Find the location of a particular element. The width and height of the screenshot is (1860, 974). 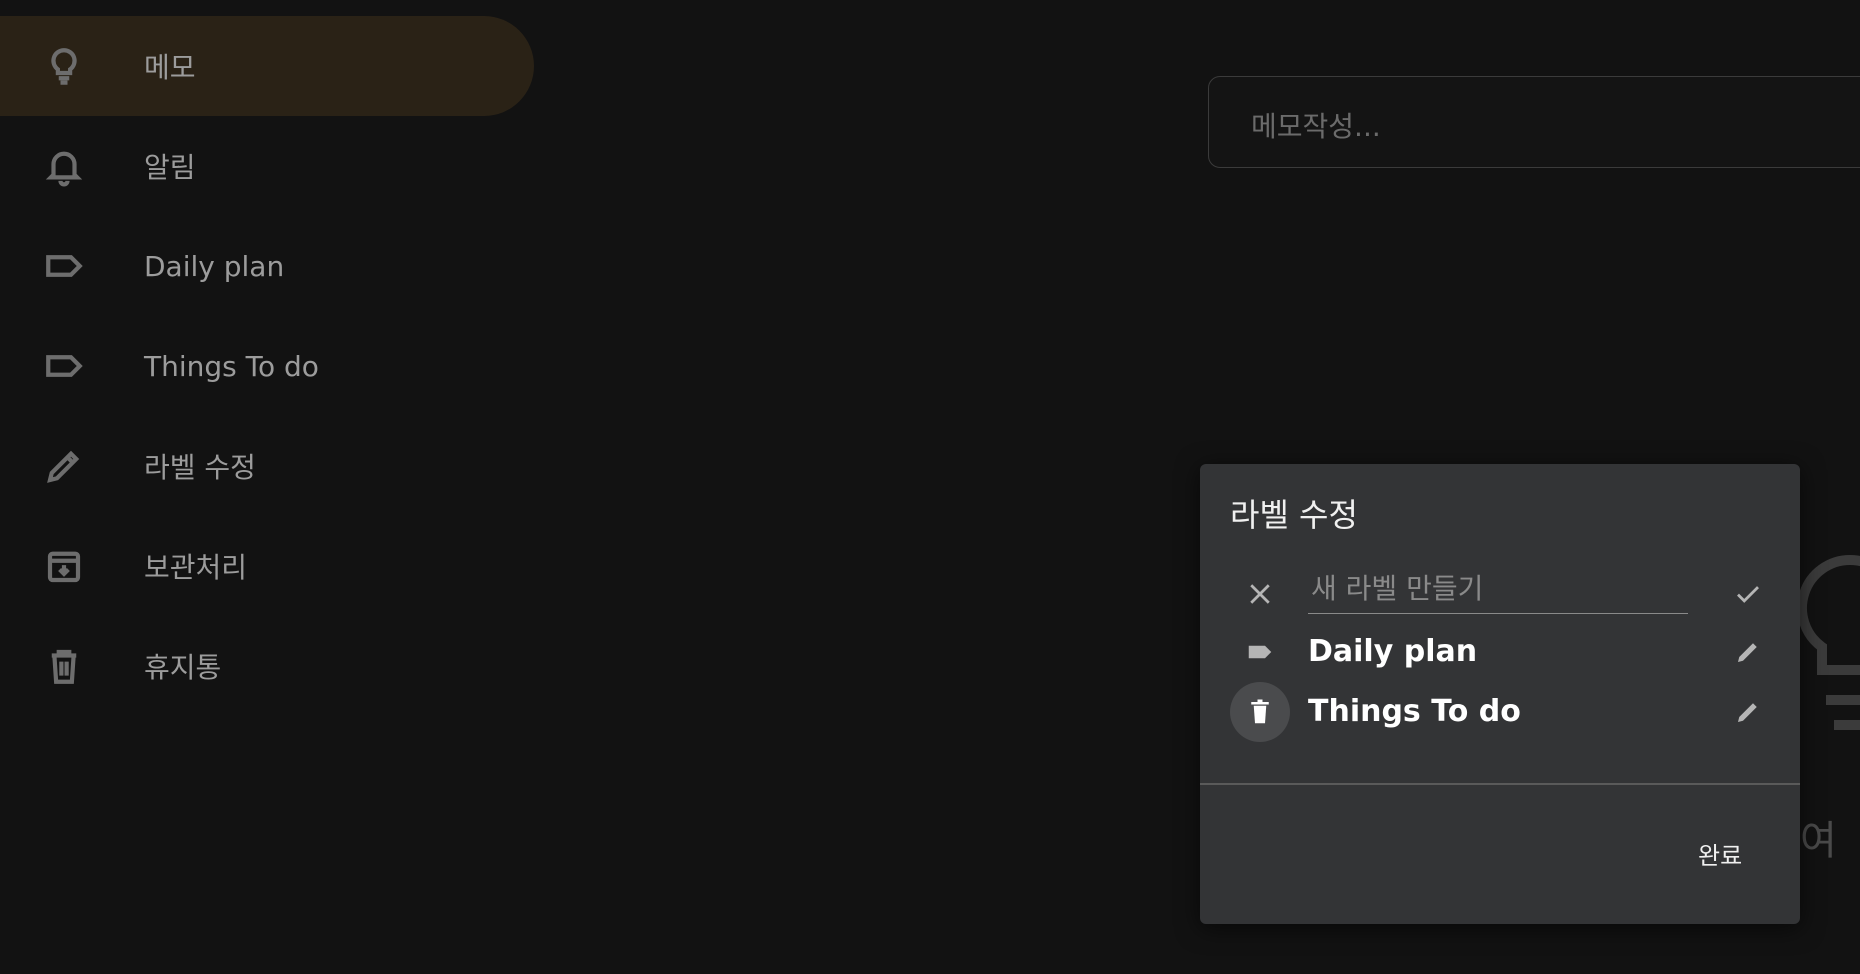

sidebar-item-label: Daily plan is located at coordinates (214, 266).